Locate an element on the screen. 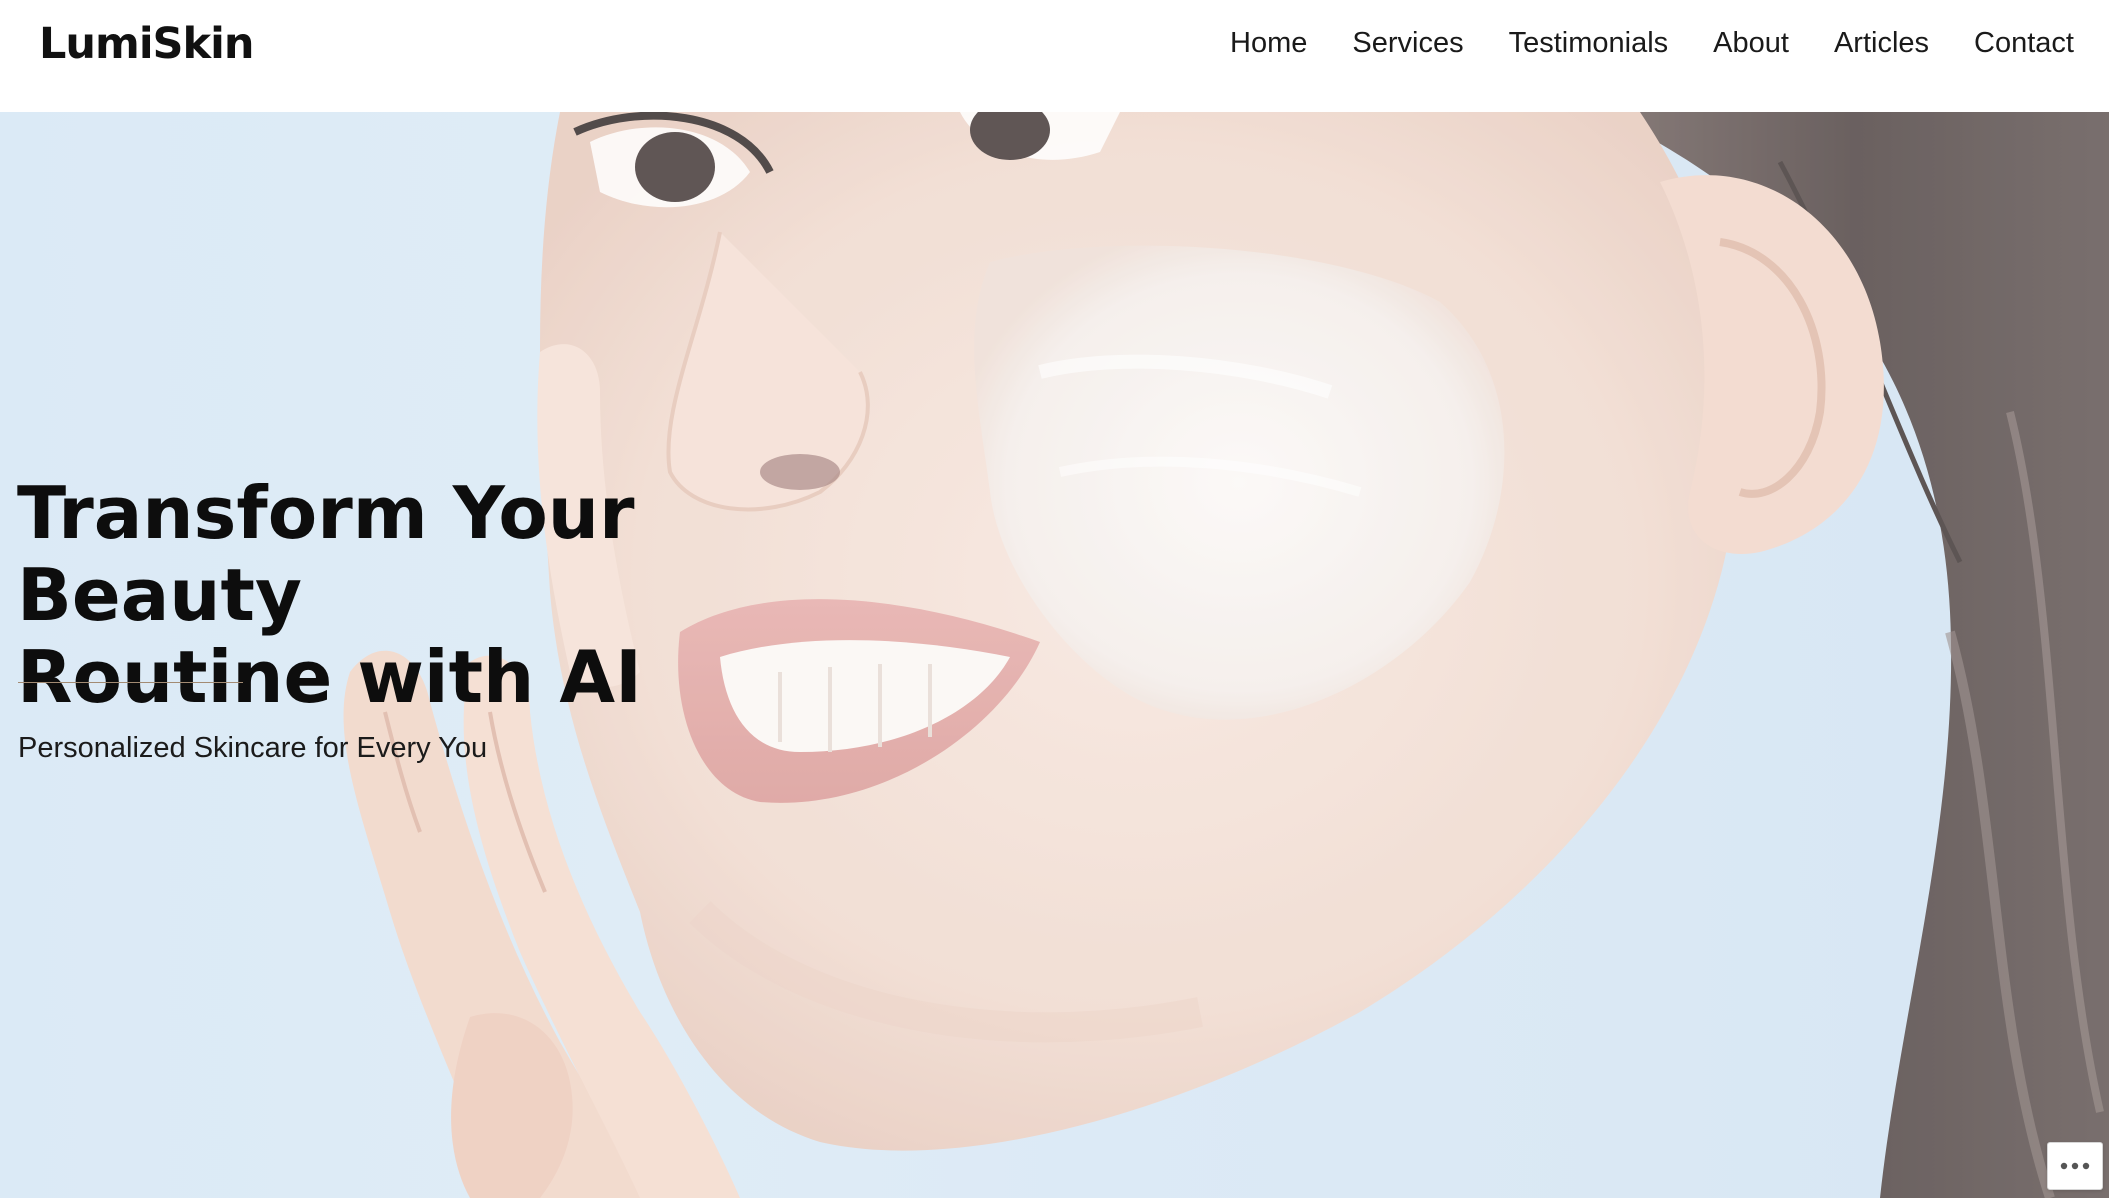 The image size is (2109, 1198). ellipsis-icon is located at coordinates (2075, 1166).